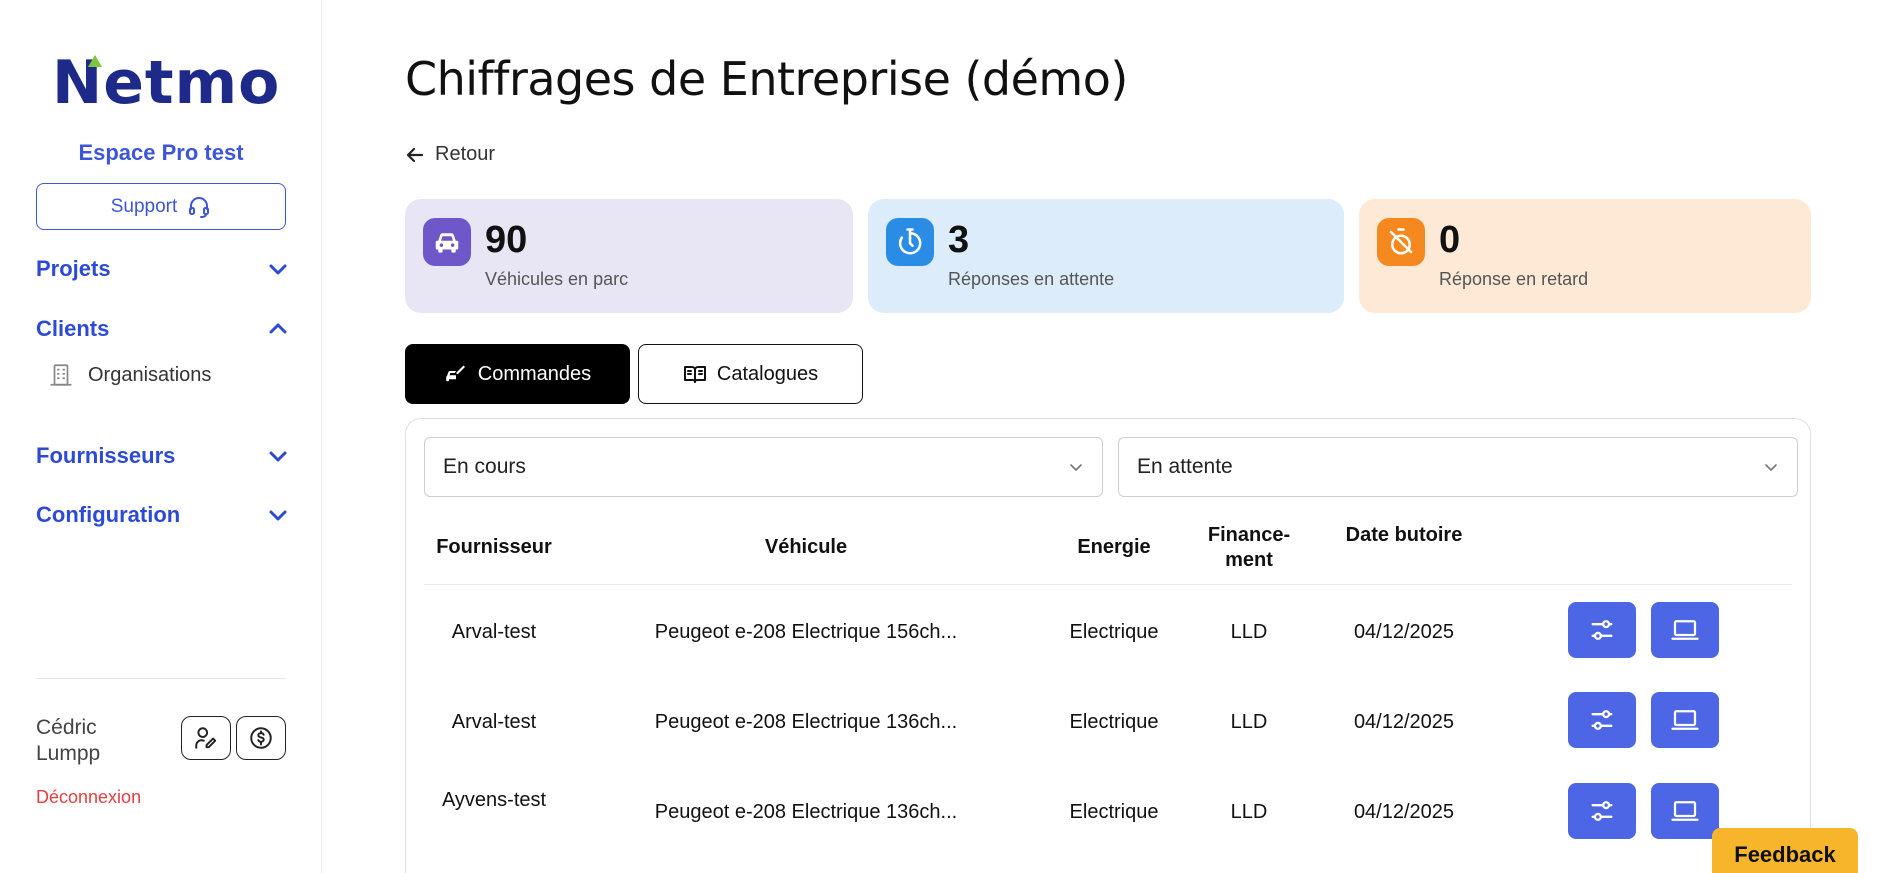  Describe the element at coordinates (278, 328) in the screenshot. I see `chevron-up-icon` at that location.